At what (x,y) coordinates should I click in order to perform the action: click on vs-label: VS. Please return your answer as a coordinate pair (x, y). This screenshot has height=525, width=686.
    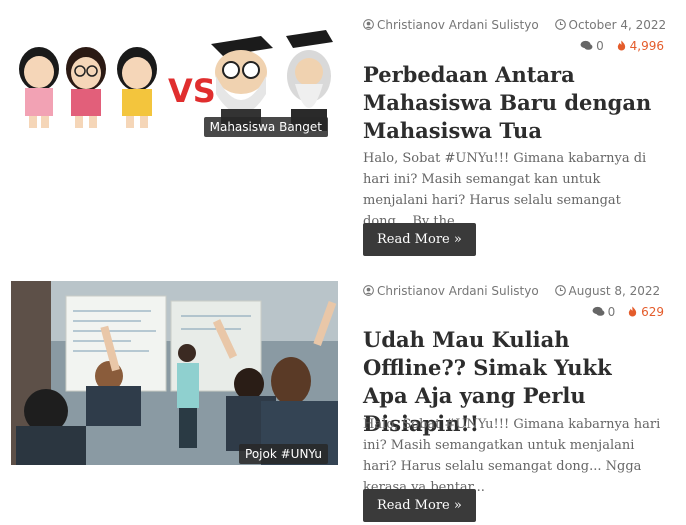
    Looking at the image, I should click on (192, 91).